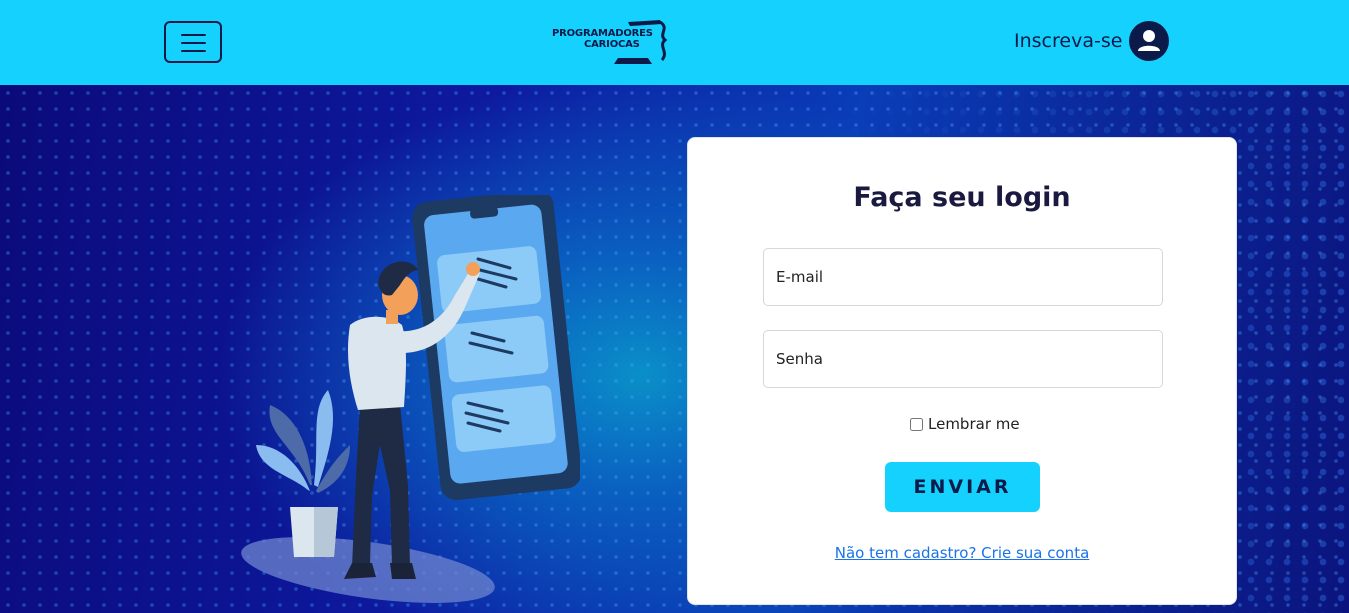 The height and width of the screenshot is (613, 1349). Describe the element at coordinates (602, 33) in the screenshot. I see `logo-text-line1: PROGRAMADORES` at that location.